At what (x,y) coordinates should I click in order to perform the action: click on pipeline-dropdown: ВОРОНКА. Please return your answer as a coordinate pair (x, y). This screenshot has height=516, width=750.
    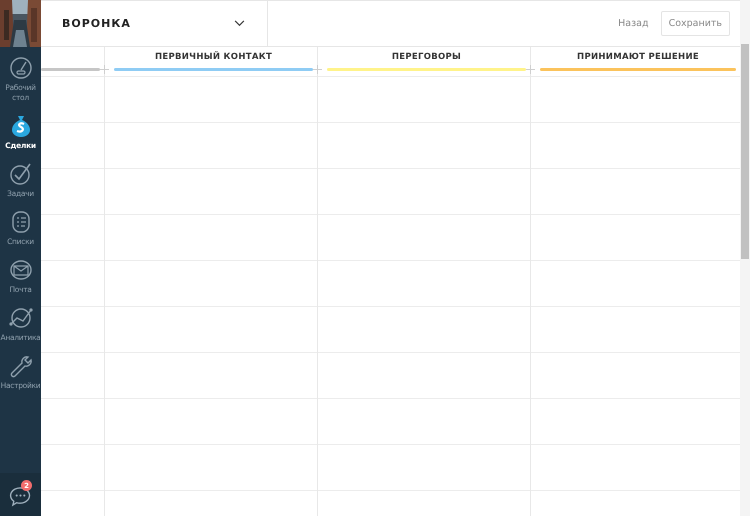
    Looking at the image, I should click on (154, 23).